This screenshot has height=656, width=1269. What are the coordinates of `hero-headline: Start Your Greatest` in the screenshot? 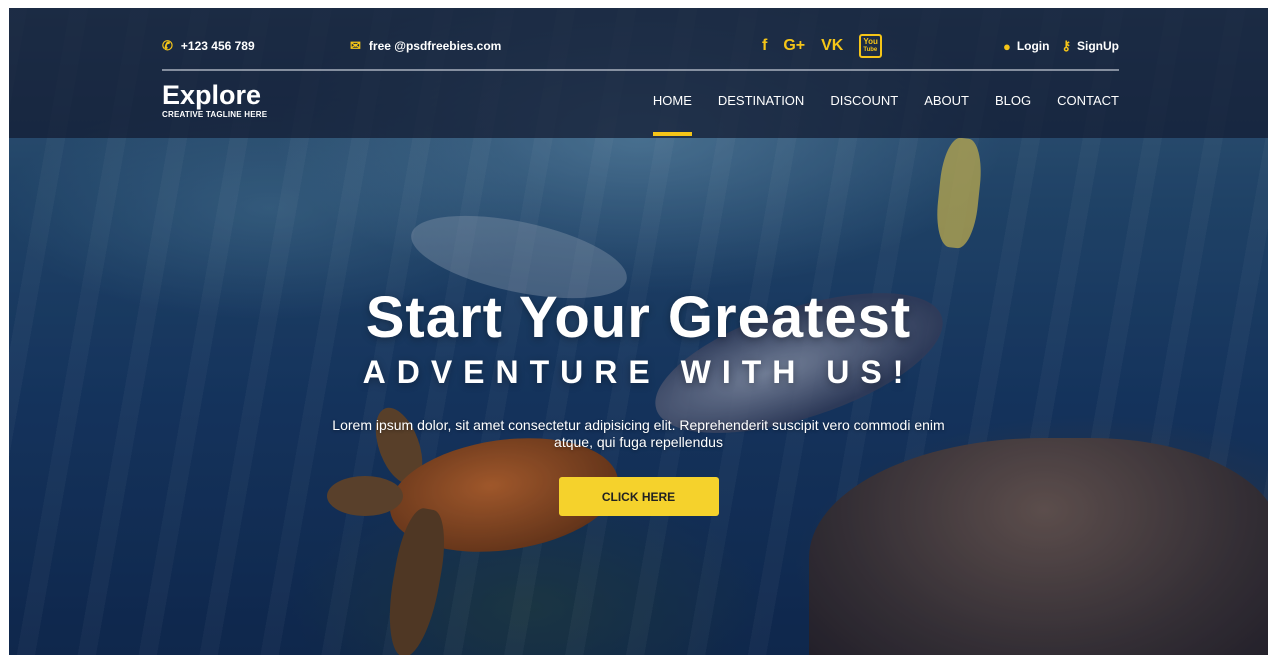 It's located at (638, 317).